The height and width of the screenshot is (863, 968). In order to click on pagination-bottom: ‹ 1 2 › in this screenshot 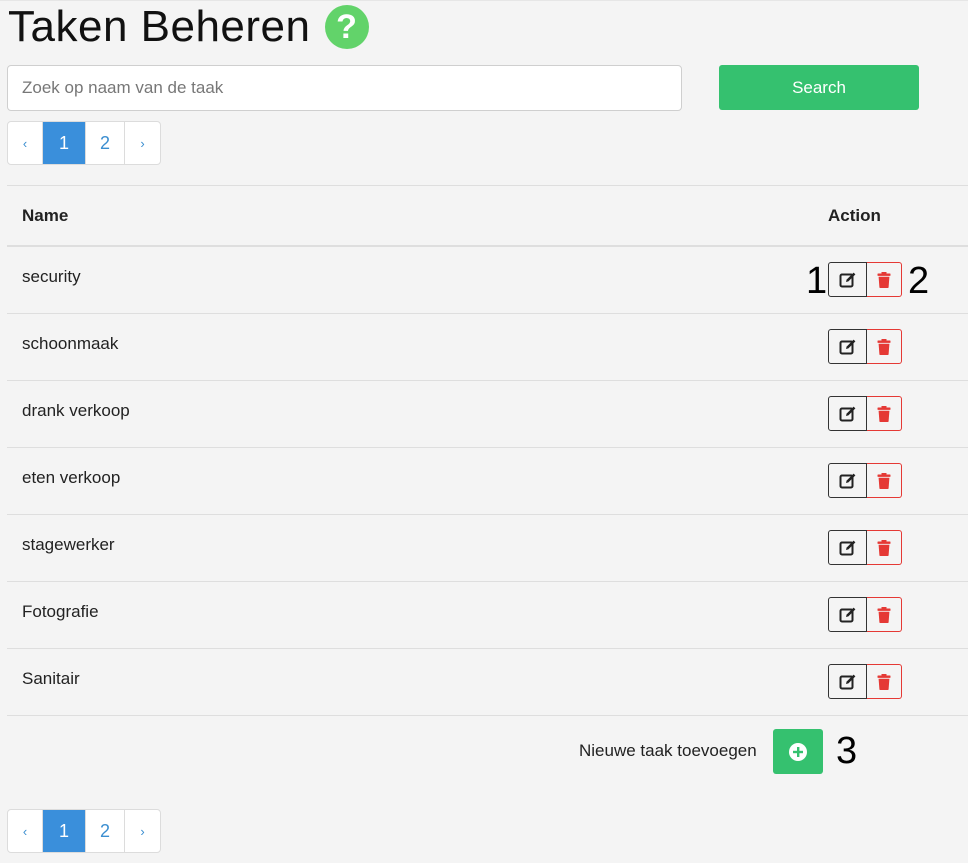, I will do `click(84, 831)`.